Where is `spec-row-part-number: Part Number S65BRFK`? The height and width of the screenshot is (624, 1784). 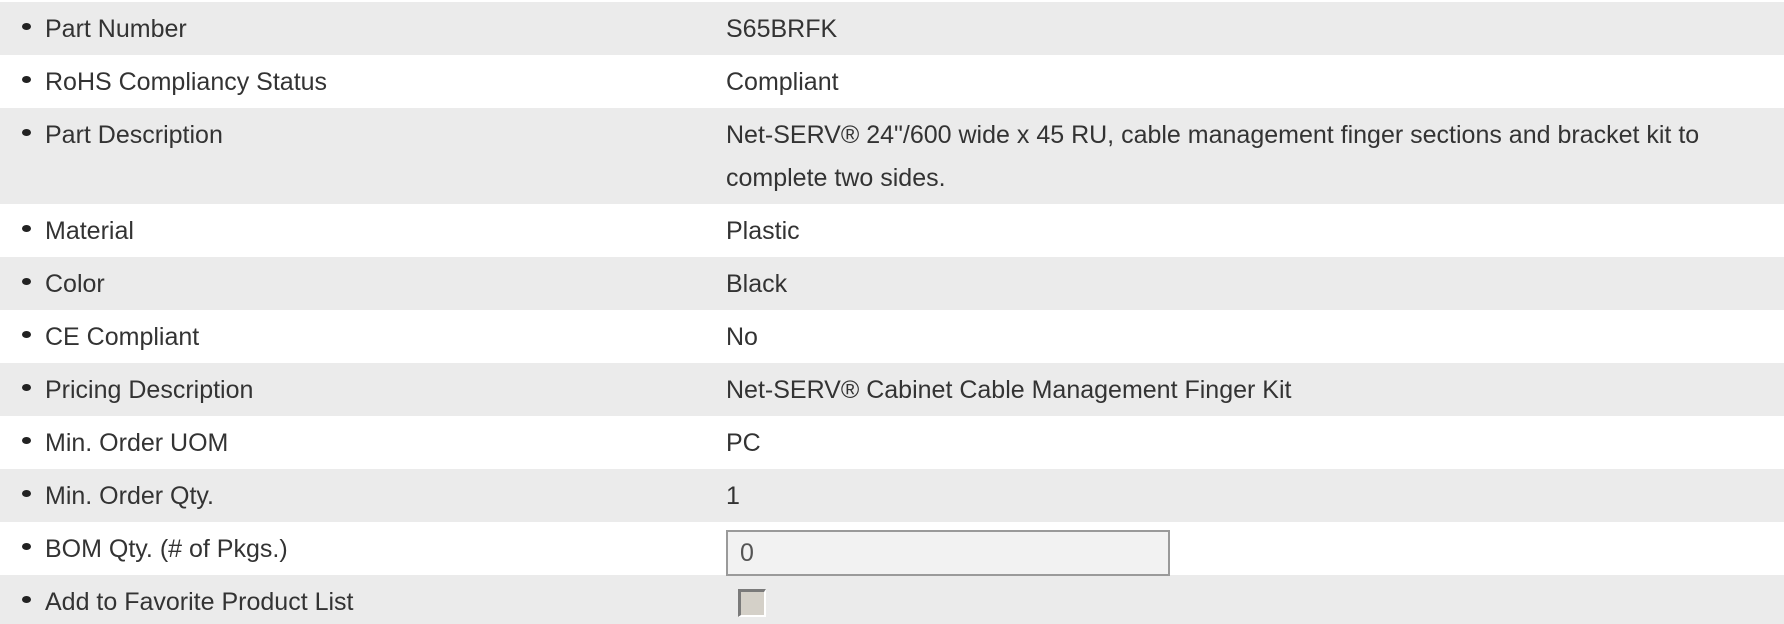
spec-row-part-number: Part Number S65BRFK is located at coordinates (892, 28).